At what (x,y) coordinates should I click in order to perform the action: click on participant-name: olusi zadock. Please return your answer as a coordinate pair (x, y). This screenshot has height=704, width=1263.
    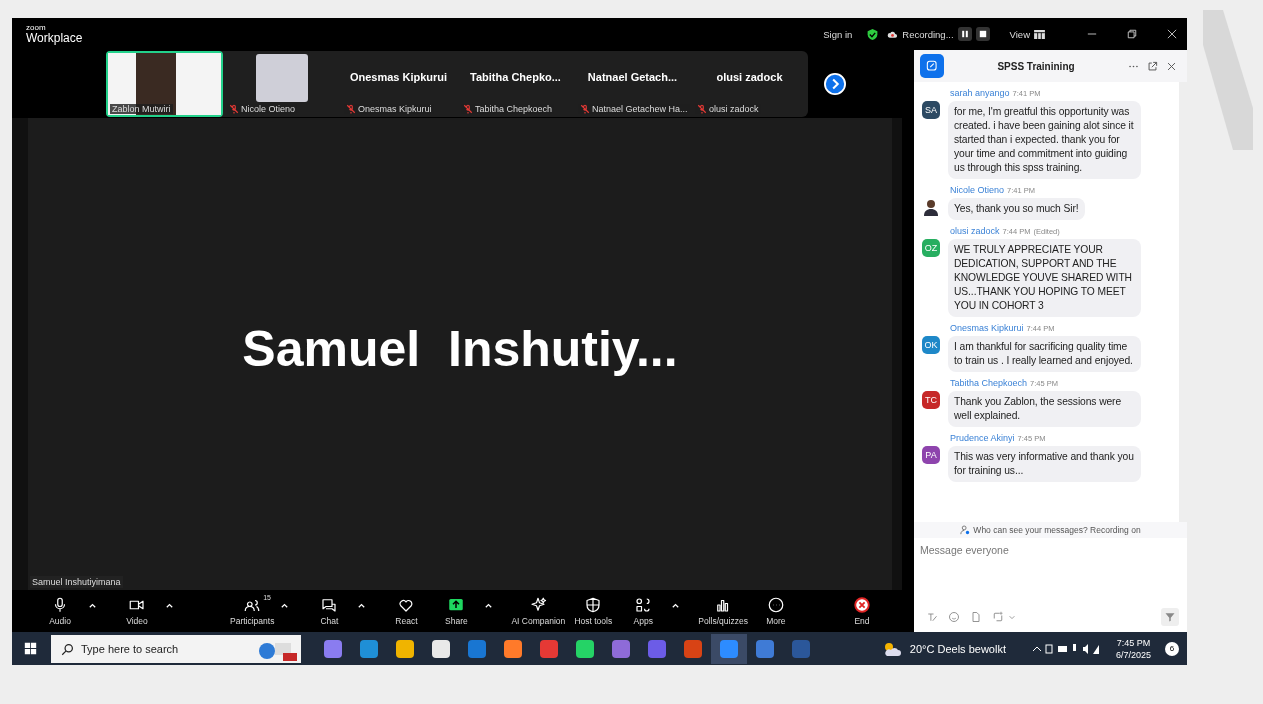
    Looking at the image, I should click on (734, 109).